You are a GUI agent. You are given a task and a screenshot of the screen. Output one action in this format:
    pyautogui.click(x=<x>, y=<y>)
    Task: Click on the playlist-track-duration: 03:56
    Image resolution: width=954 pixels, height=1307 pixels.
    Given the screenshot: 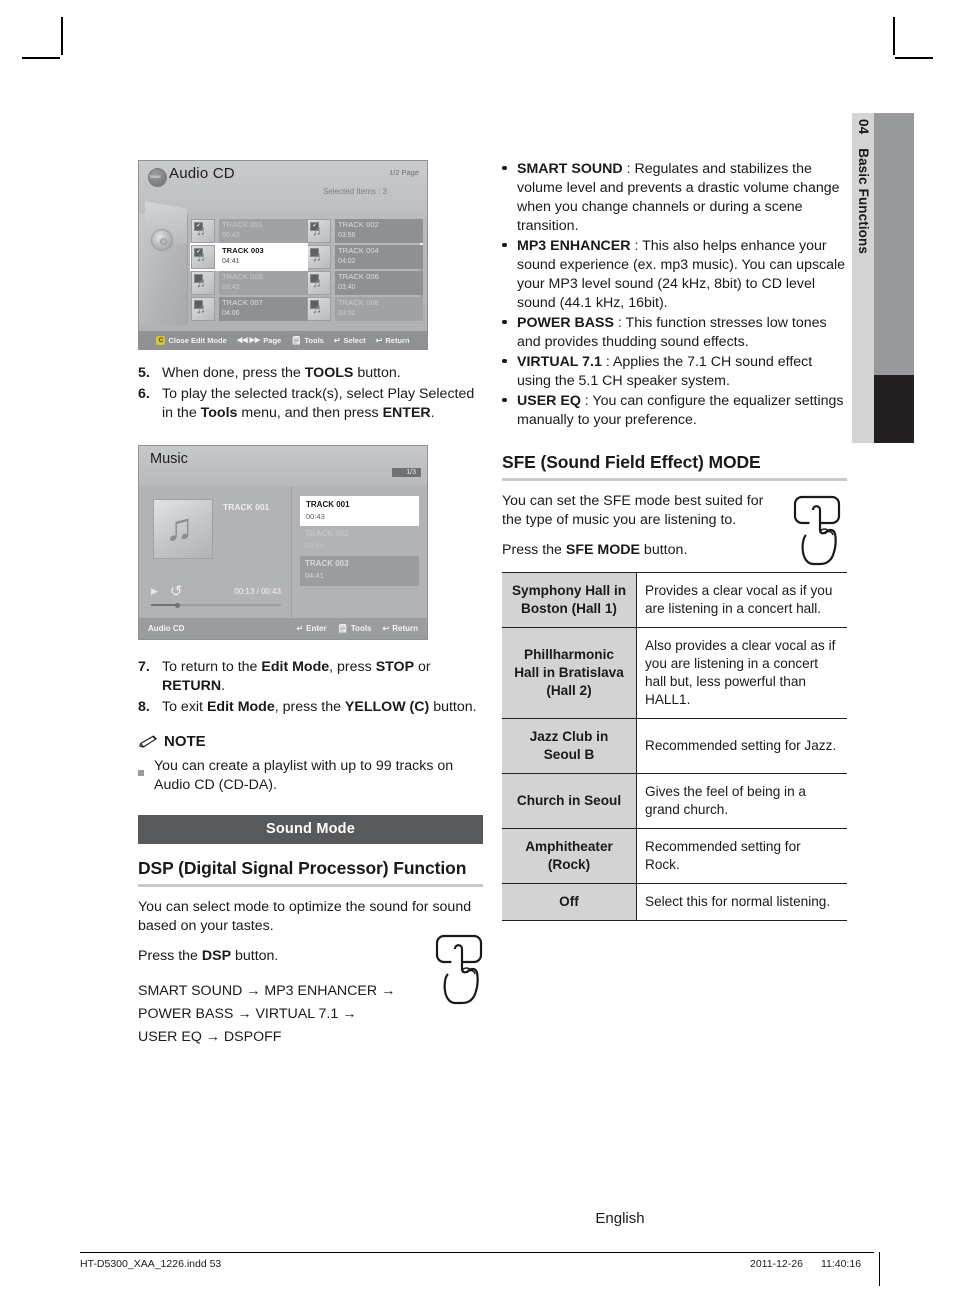 What is the action you would take?
    pyautogui.click(x=314, y=545)
    